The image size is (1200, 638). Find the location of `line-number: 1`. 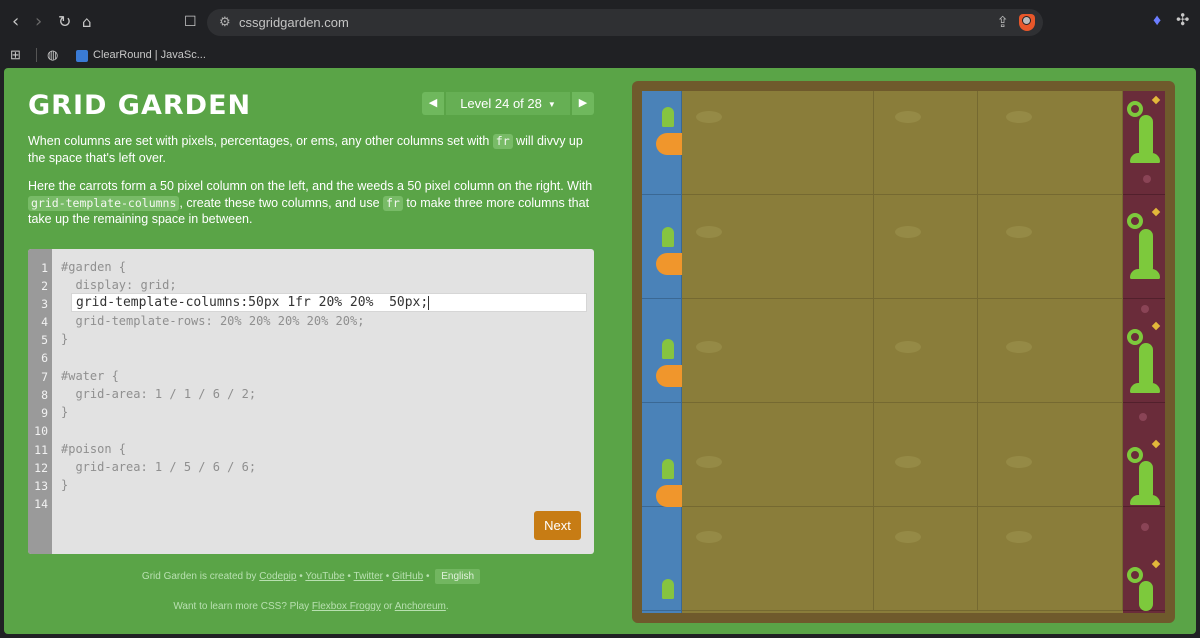

line-number: 1 is located at coordinates (44, 268).